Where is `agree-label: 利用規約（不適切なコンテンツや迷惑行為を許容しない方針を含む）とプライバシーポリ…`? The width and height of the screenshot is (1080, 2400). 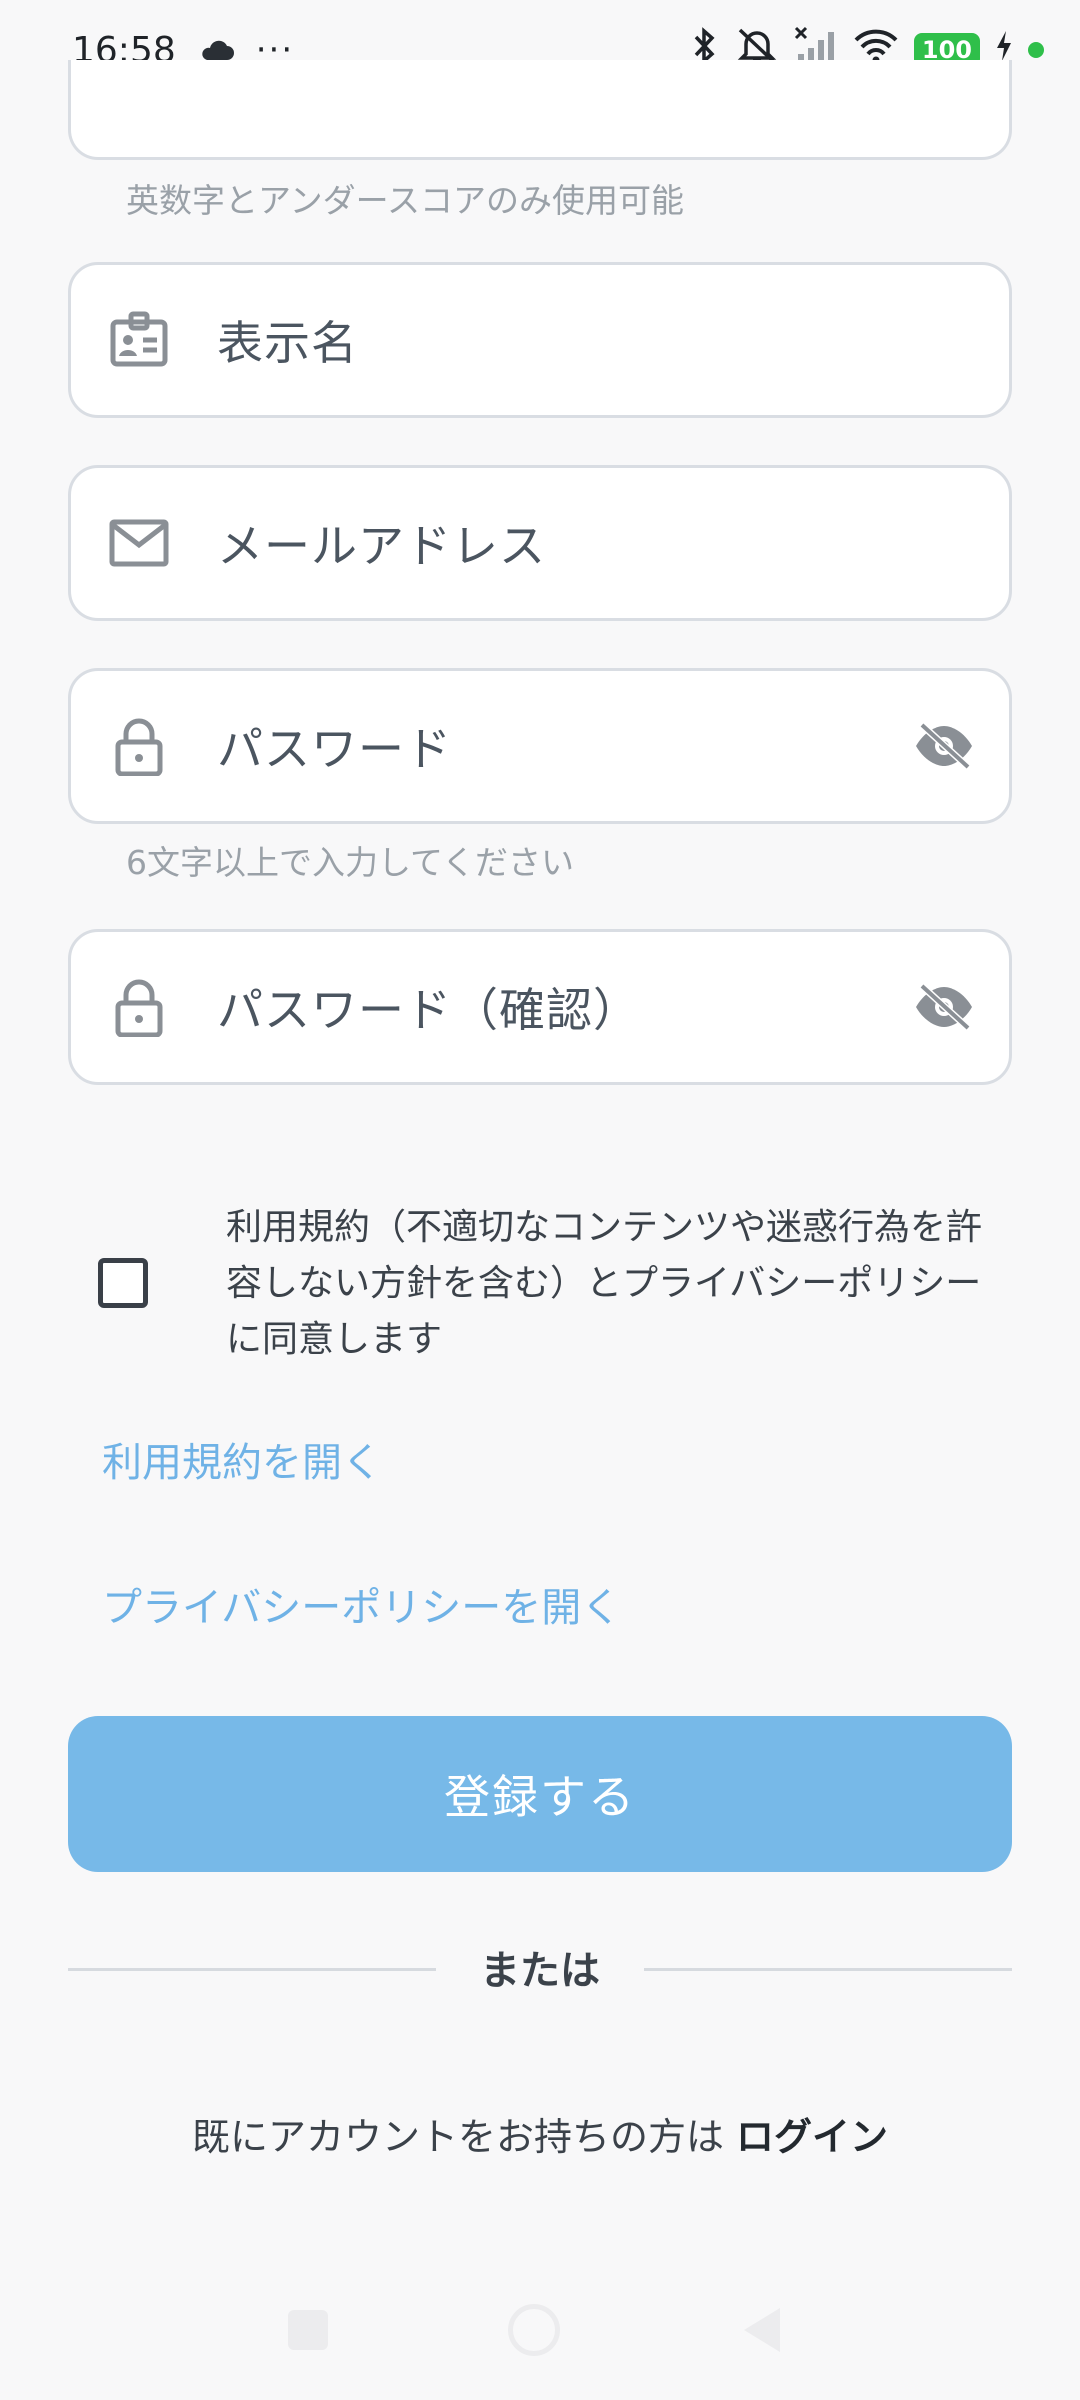 agree-label: 利用規約（不適切なコンテンツや迷惑行為を許容しない方針を含む）とプライバシーポリ… is located at coordinates (604, 1283).